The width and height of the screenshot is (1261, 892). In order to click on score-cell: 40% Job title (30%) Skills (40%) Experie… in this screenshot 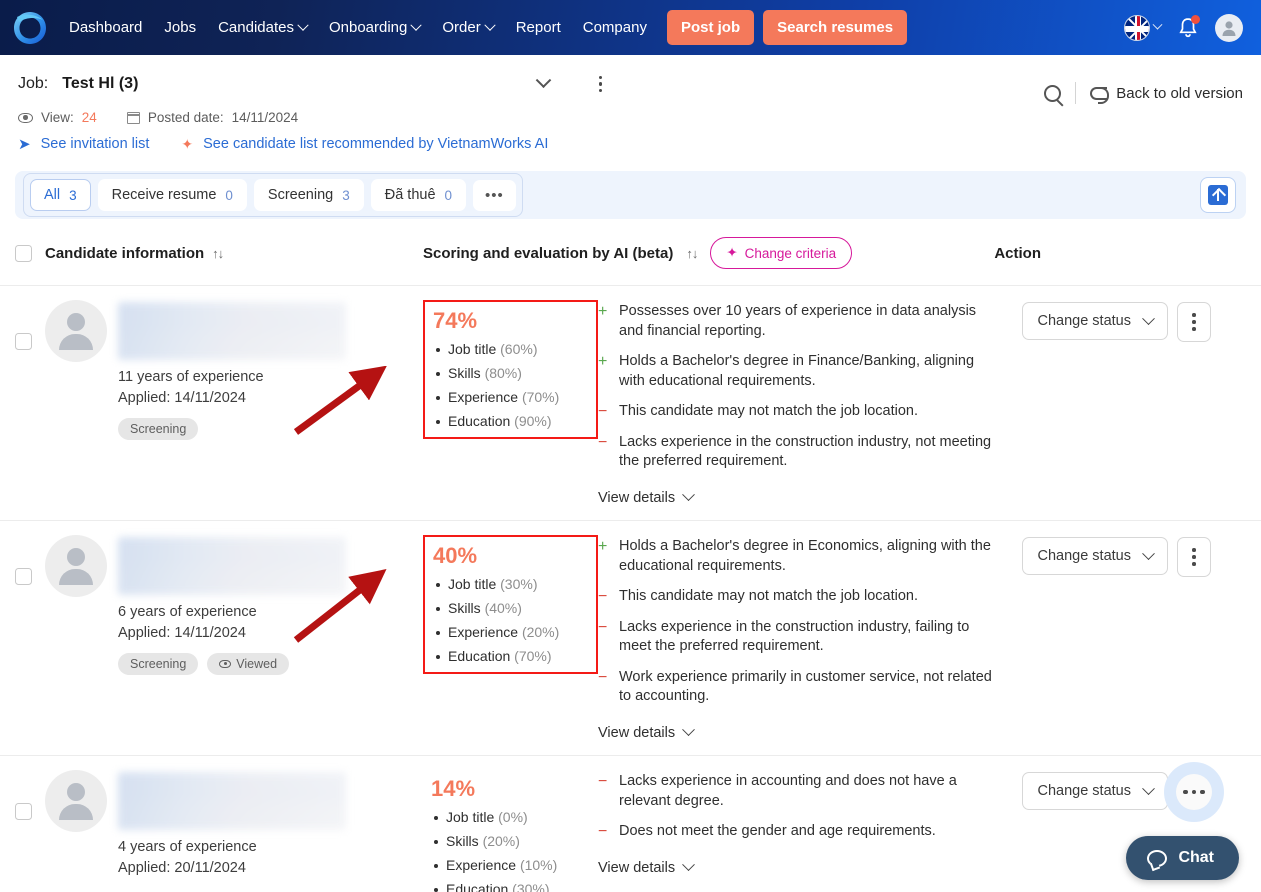, I will do `click(510, 645)`.